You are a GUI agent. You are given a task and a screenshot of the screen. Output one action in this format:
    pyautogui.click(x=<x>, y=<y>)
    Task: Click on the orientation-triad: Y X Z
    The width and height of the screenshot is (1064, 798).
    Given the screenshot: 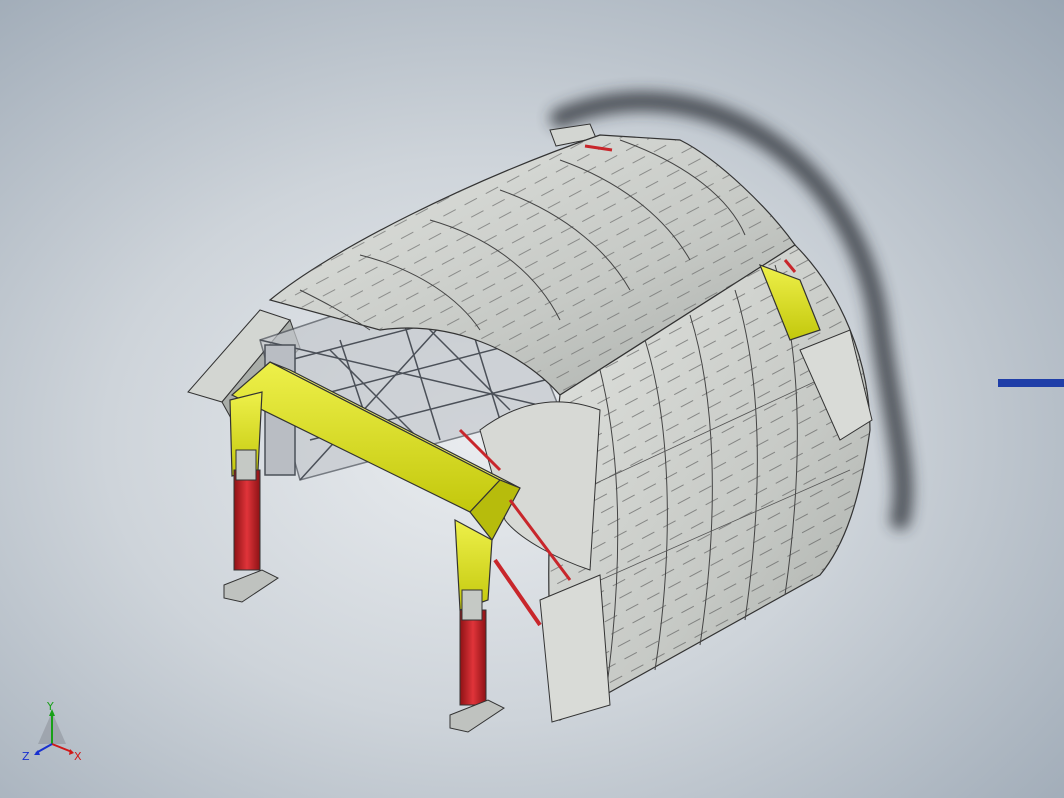 What is the action you would take?
    pyautogui.click(x=52, y=731)
    